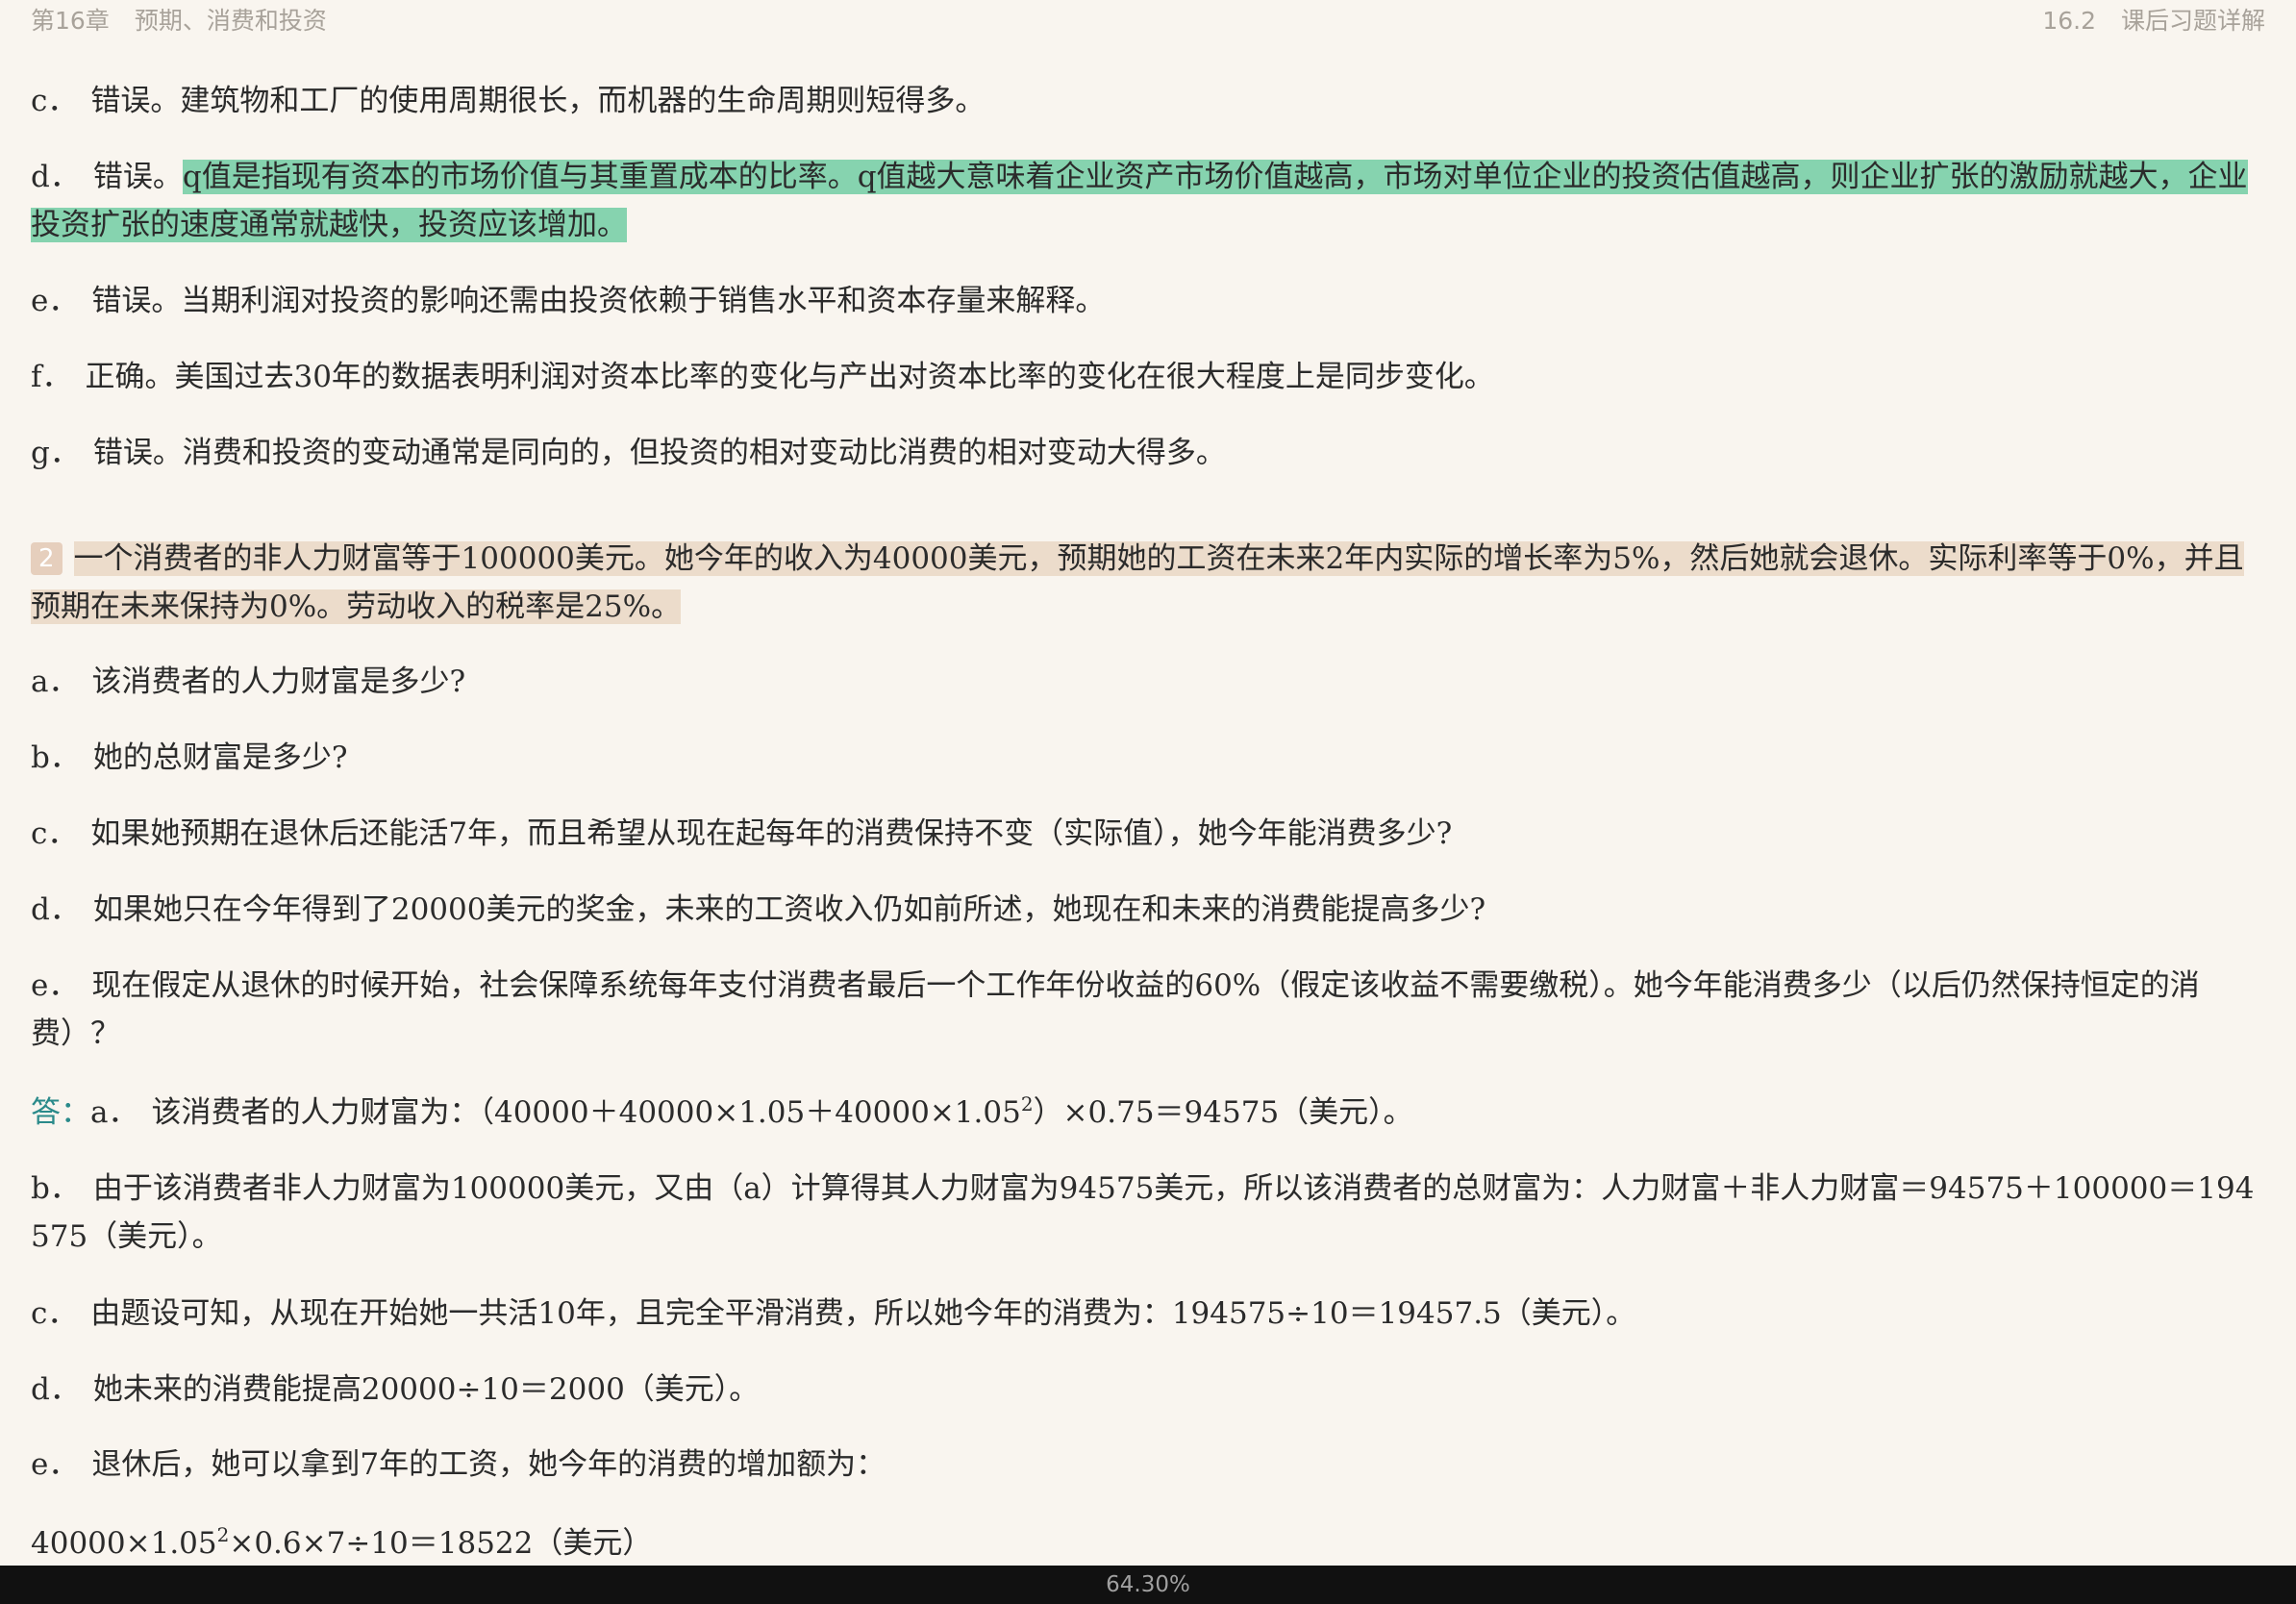 The height and width of the screenshot is (1604, 2296). What do you see at coordinates (230, 21) in the screenshot?
I see `chapter-title: 预期、消费和投资` at bounding box center [230, 21].